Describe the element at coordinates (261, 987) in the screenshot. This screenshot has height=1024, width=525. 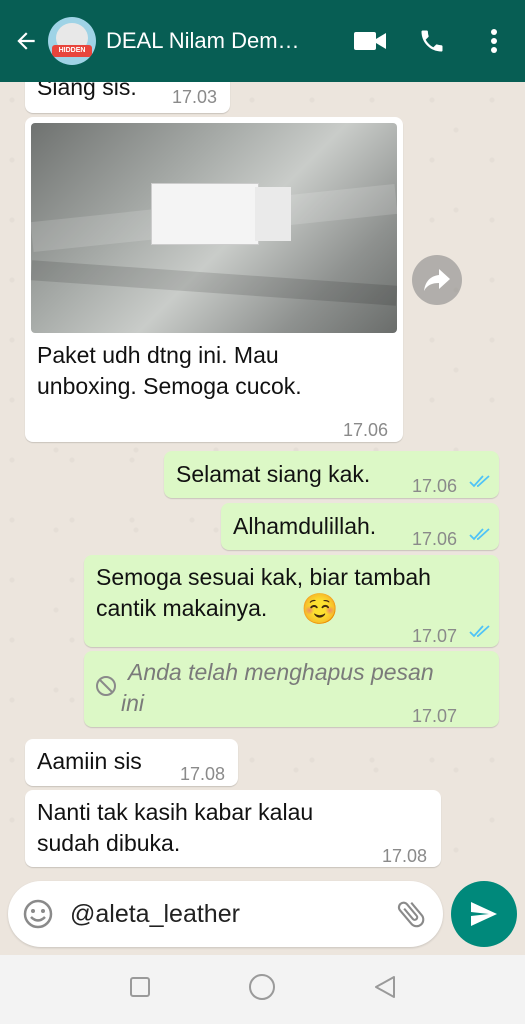
I see `circle-icon` at that location.